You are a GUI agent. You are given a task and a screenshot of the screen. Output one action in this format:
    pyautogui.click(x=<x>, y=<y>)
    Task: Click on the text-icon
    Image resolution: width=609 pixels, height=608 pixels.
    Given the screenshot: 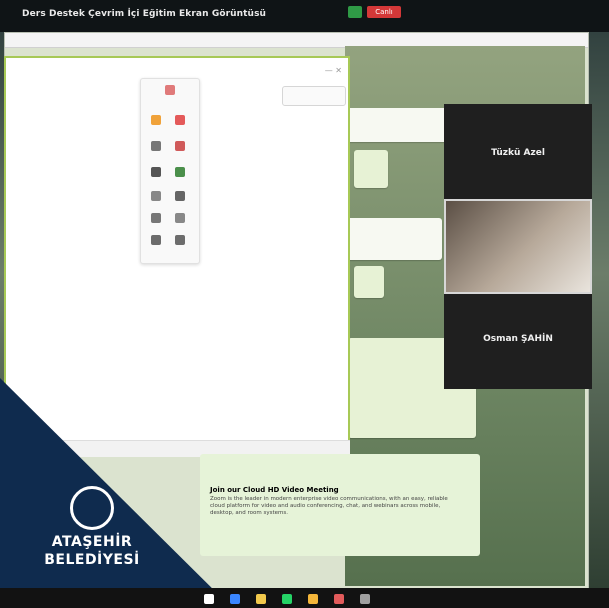 What is the action you would take?
    pyautogui.click(x=180, y=196)
    